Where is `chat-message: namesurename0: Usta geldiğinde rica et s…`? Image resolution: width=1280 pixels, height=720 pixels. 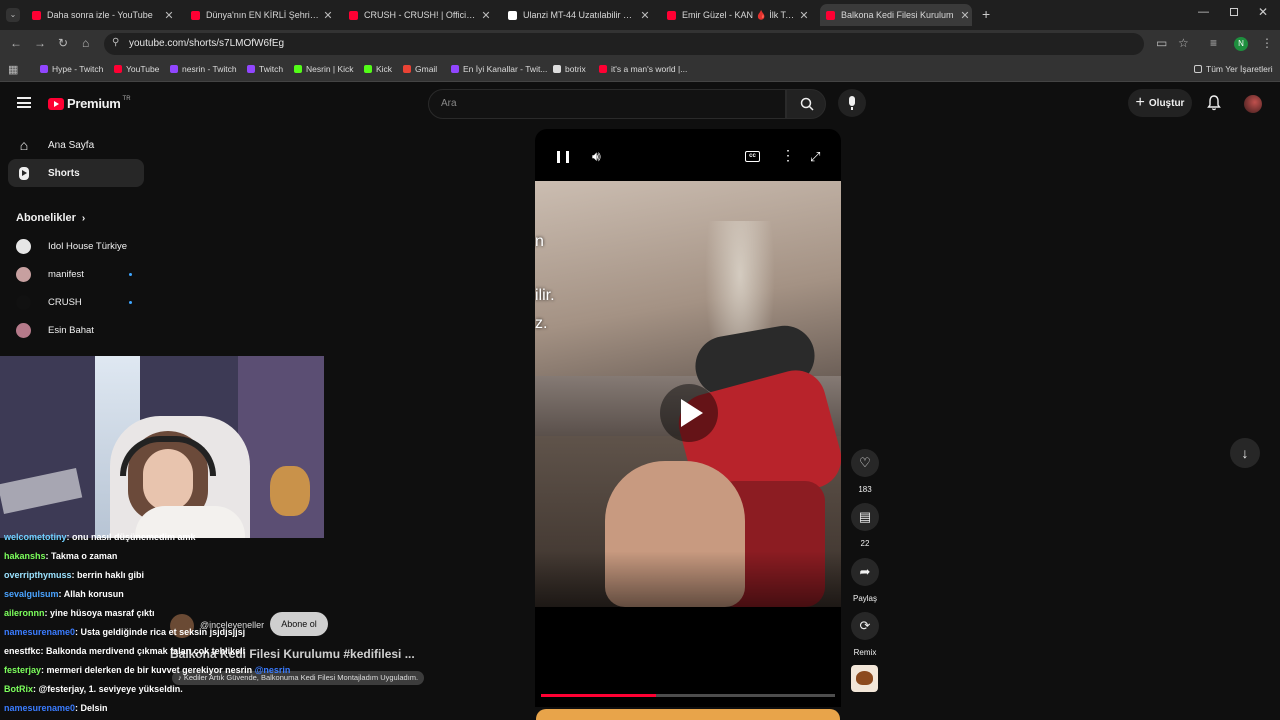
chat-message: namesurename0: Usta geldiğinde rica et s… is located at coordinates (124, 632).